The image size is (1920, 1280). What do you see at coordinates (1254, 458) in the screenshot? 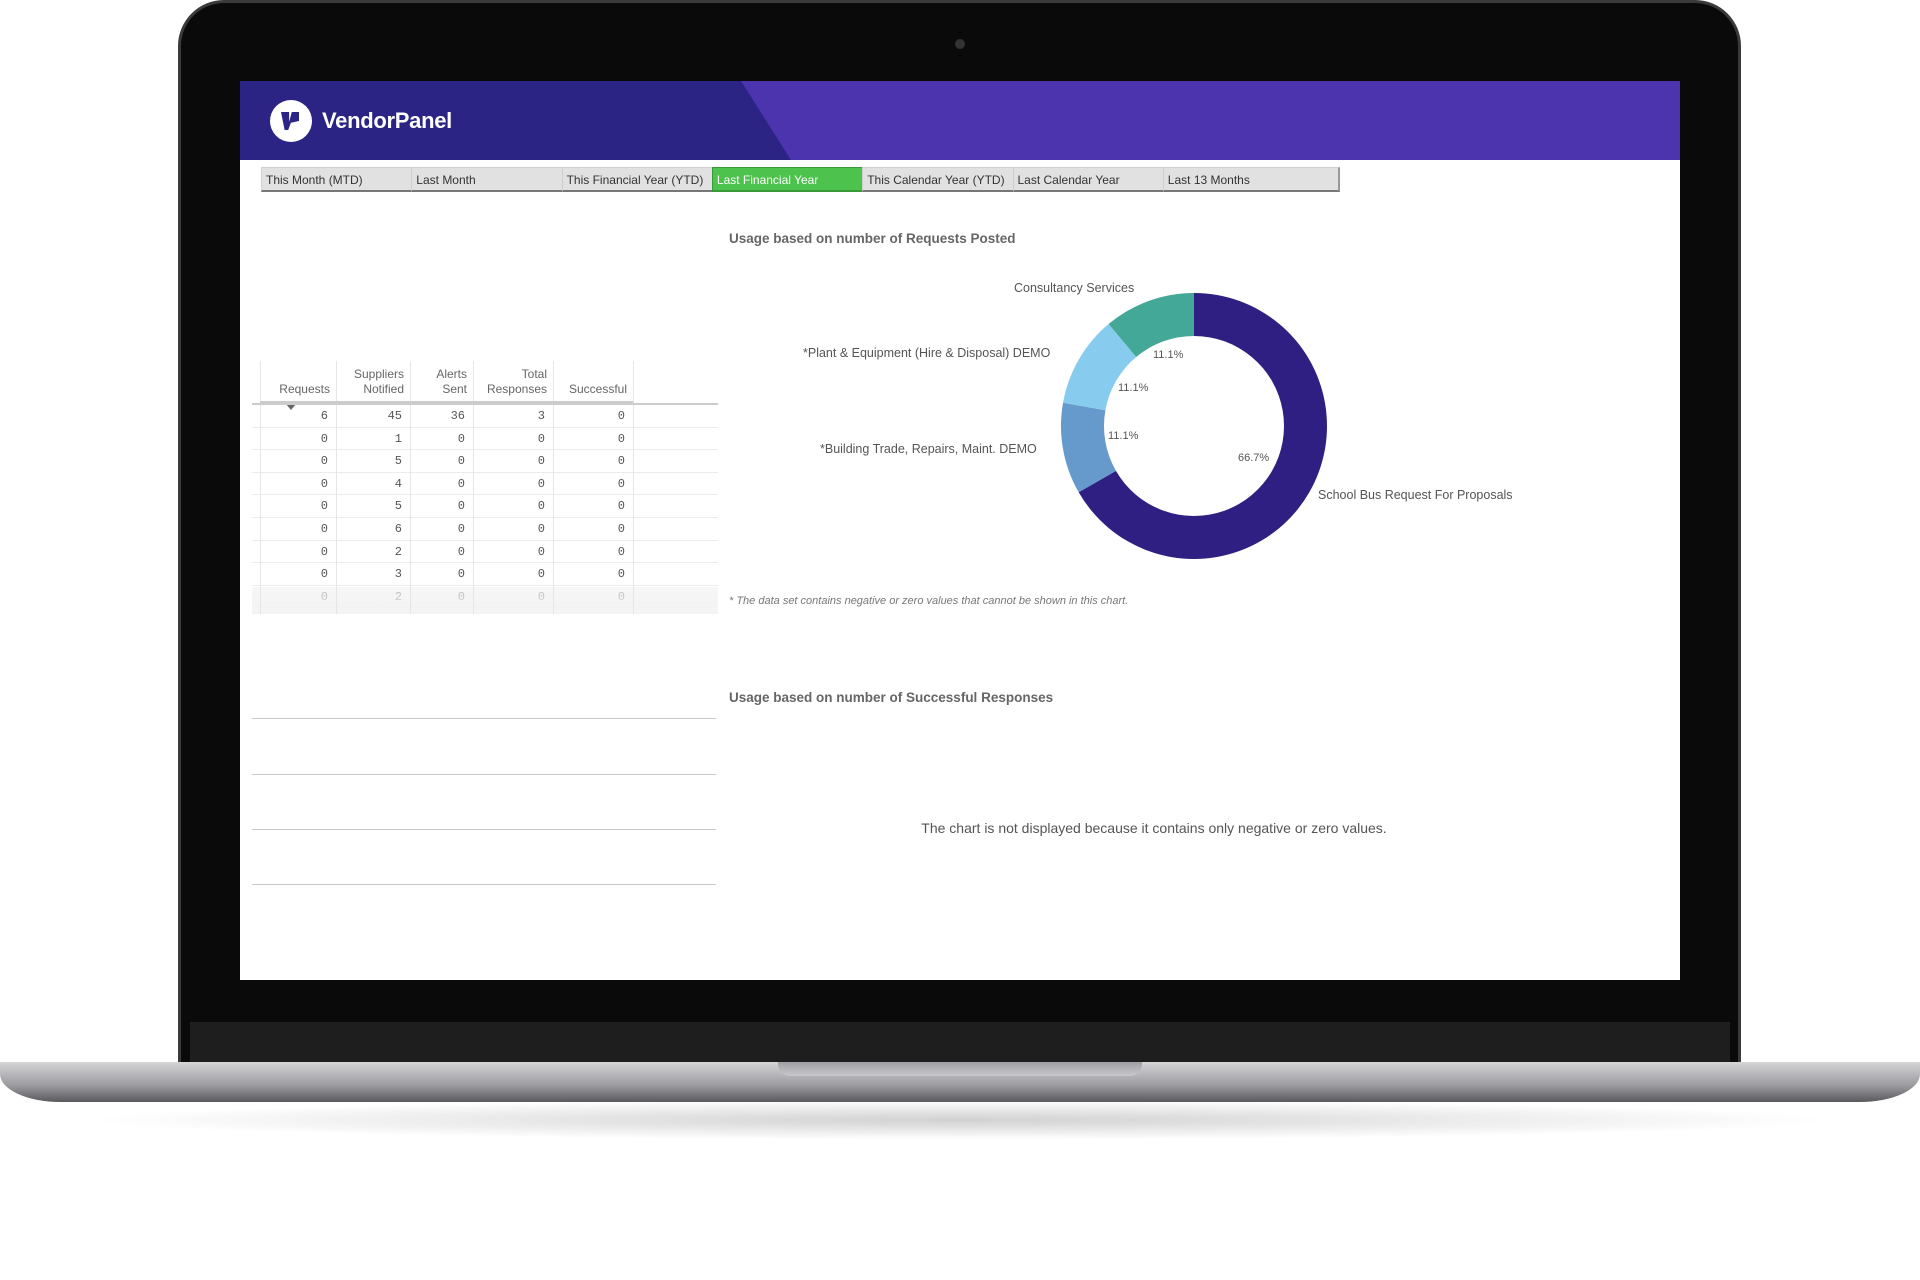
I see `slice-value: 66.7%` at bounding box center [1254, 458].